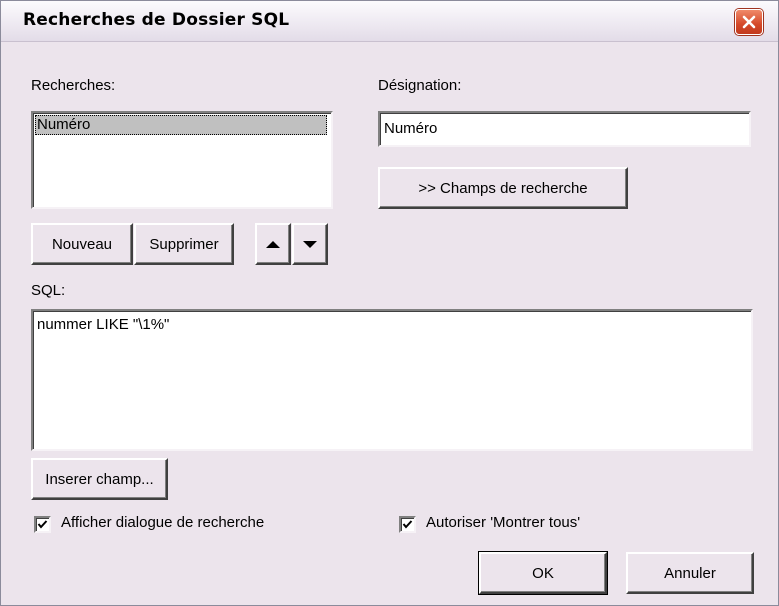 Image resolution: width=779 pixels, height=606 pixels. Describe the element at coordinates (389, 21) in the screenshot. I see `title-bar: Recherches de Dossier SQL` at that location.